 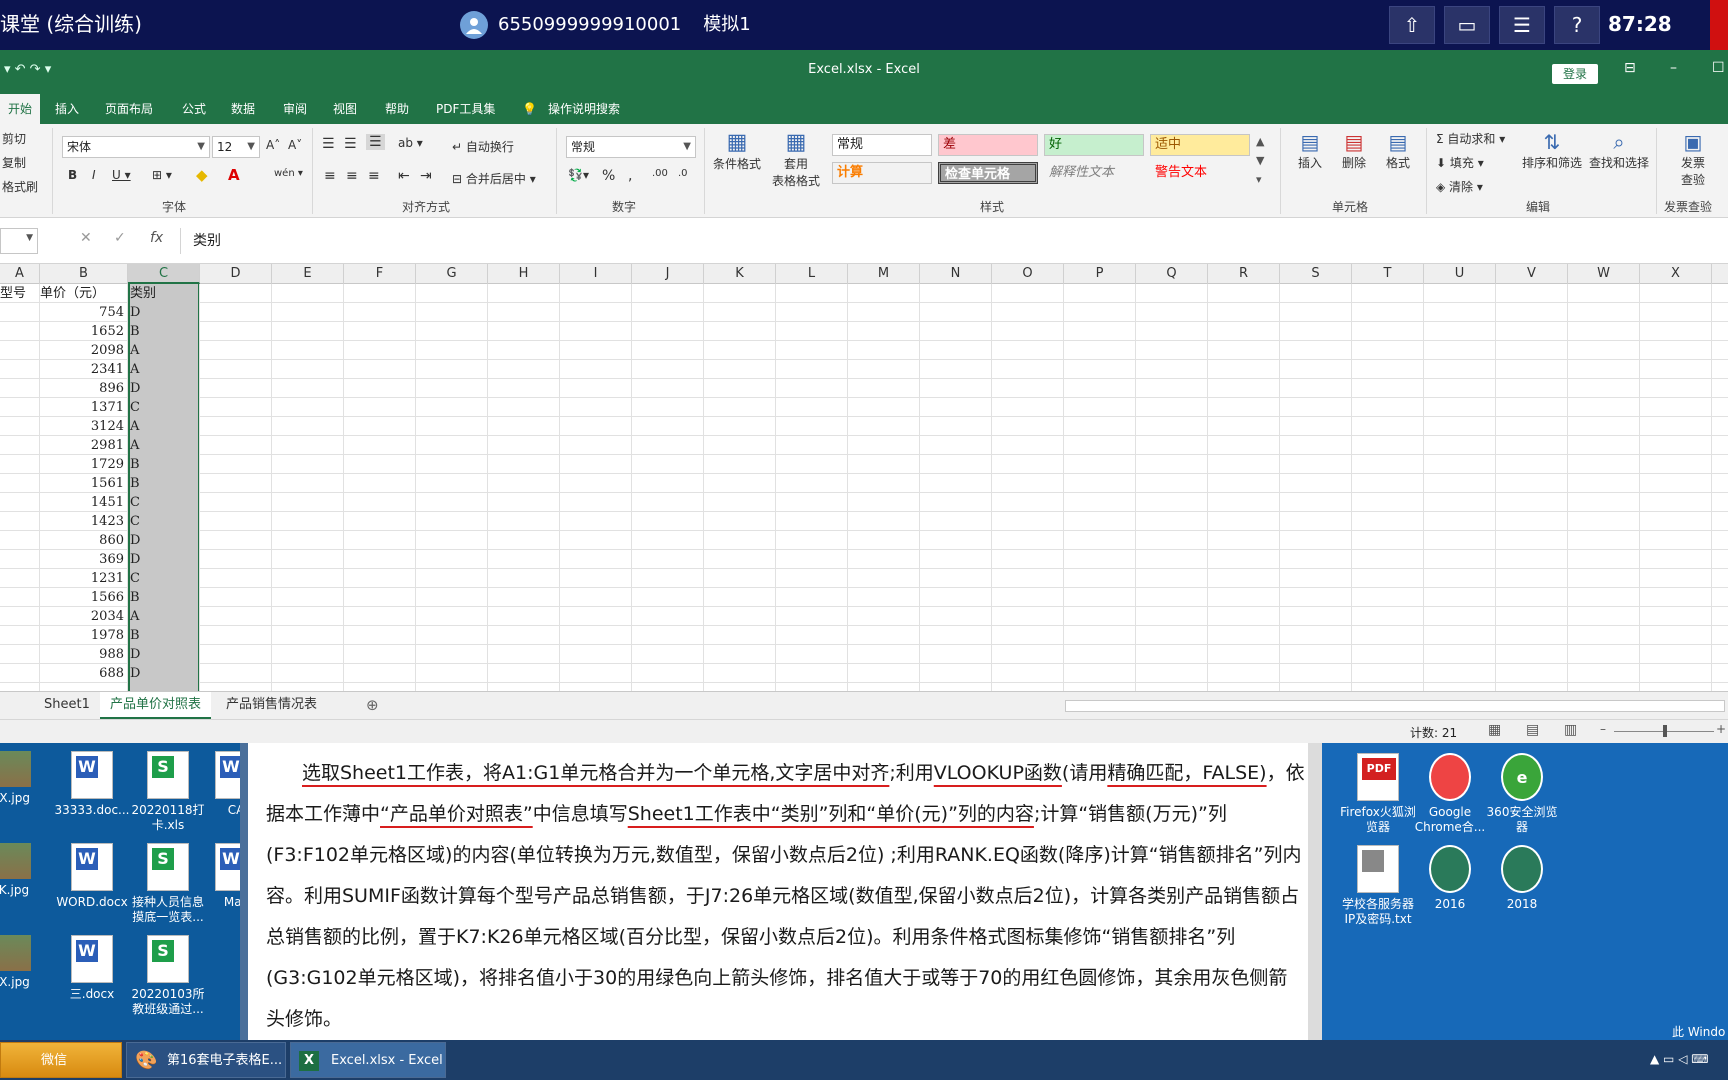 What do you see at coordinates (660, 173) in the screenshot?
I see `increase-decimal-icon: .00` at bounding box center [660, 173].